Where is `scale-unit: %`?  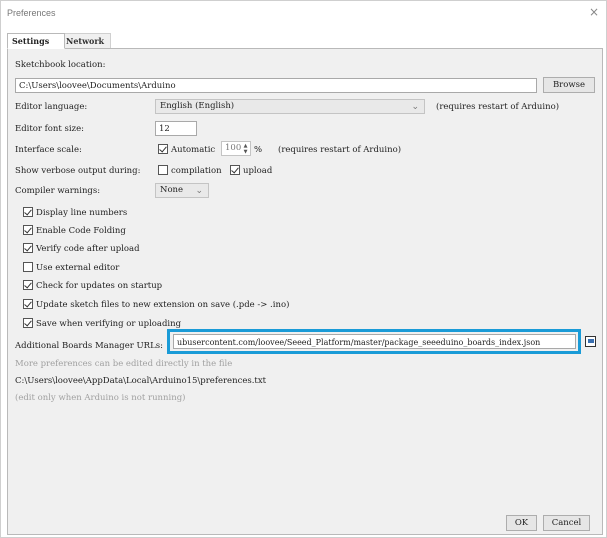
scale-unit: % is located at coordinates (258, 150).